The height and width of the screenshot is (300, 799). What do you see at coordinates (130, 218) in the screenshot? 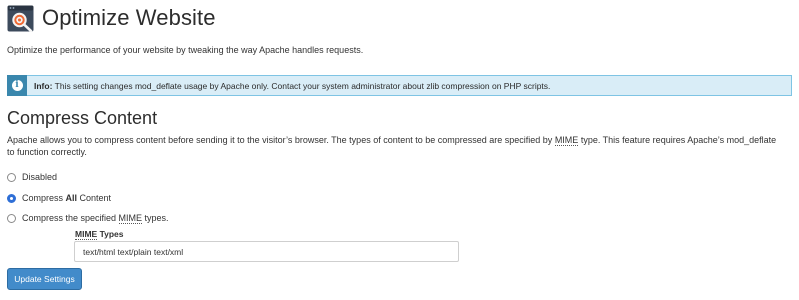
I see `option-specified-abbr: MIME` at bounding box center [130, 218].